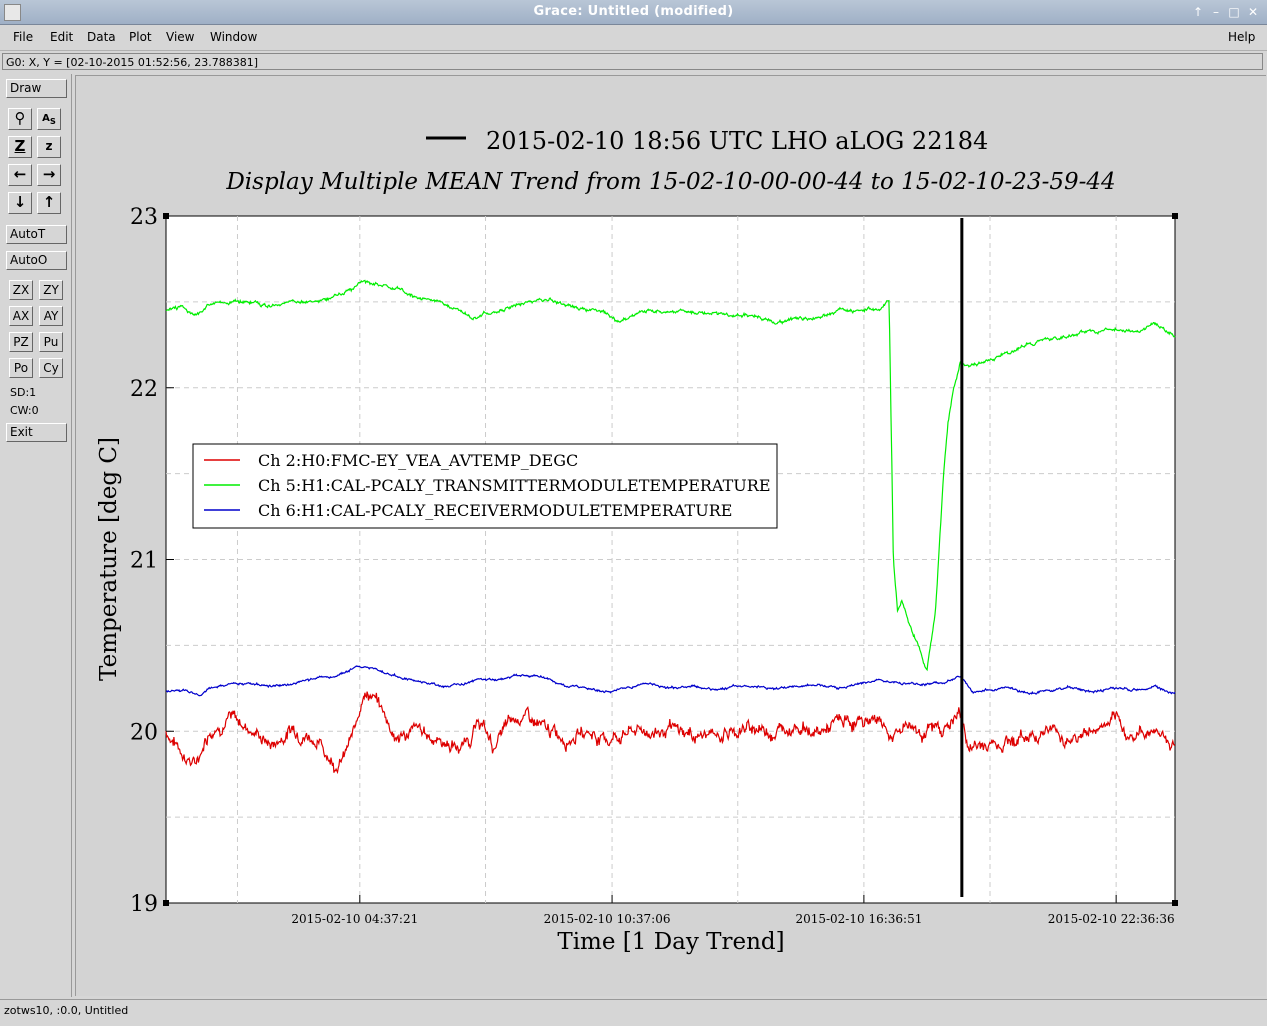  Describe the element at coordinates (23, 37) in the screenshot. I see `menu-file: File` at that location.